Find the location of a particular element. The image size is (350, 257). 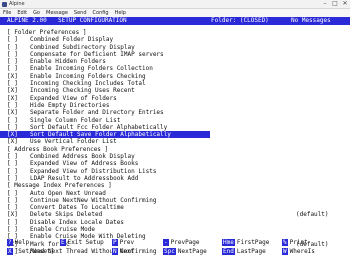

option-row: [X] Delete Skips Deleted (default) is located at coordinates (175, 214).